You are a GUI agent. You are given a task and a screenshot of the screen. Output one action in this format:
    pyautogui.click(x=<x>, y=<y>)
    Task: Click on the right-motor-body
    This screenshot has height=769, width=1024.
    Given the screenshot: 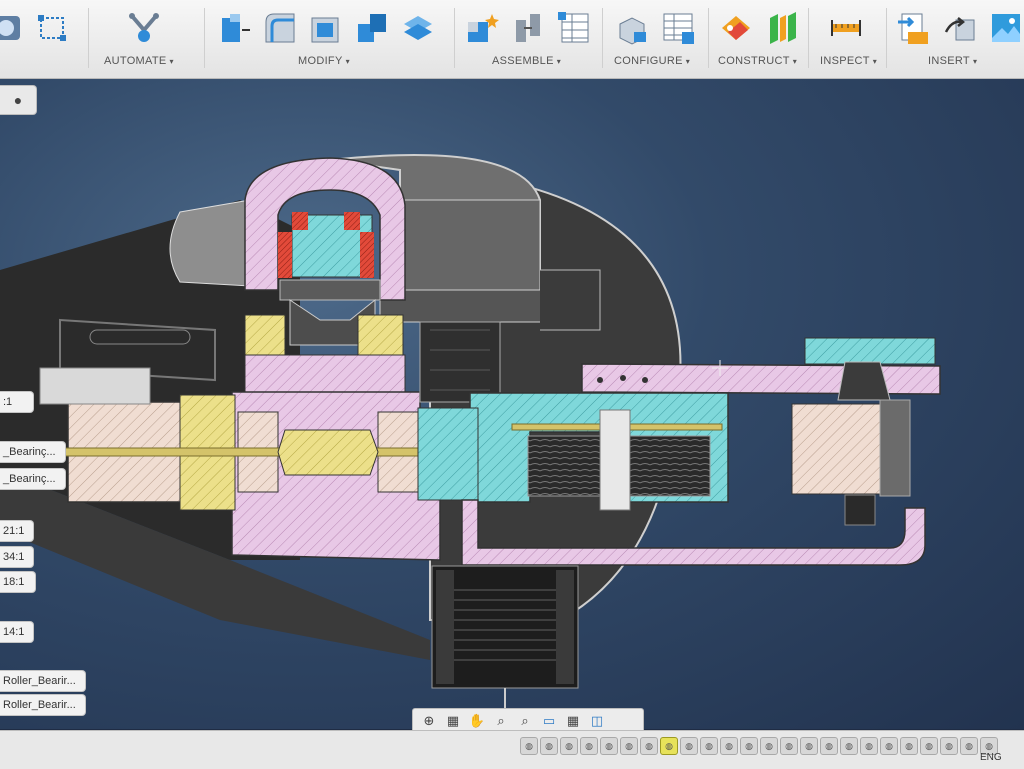 What is the action you would take?
    pyautogui.click(x=895, y=448)
    